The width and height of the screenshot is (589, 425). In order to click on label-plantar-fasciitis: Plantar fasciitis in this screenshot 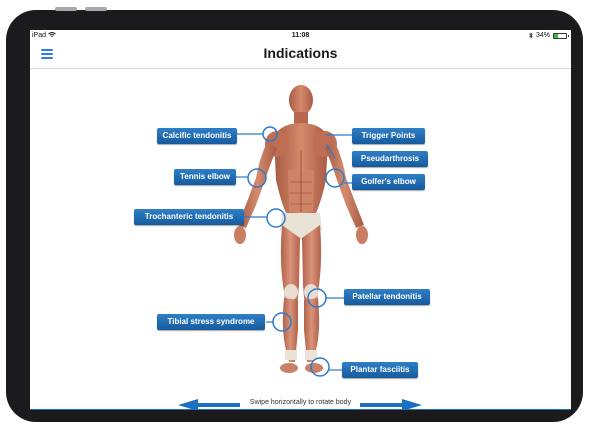, I will do `click(380, 370)`.